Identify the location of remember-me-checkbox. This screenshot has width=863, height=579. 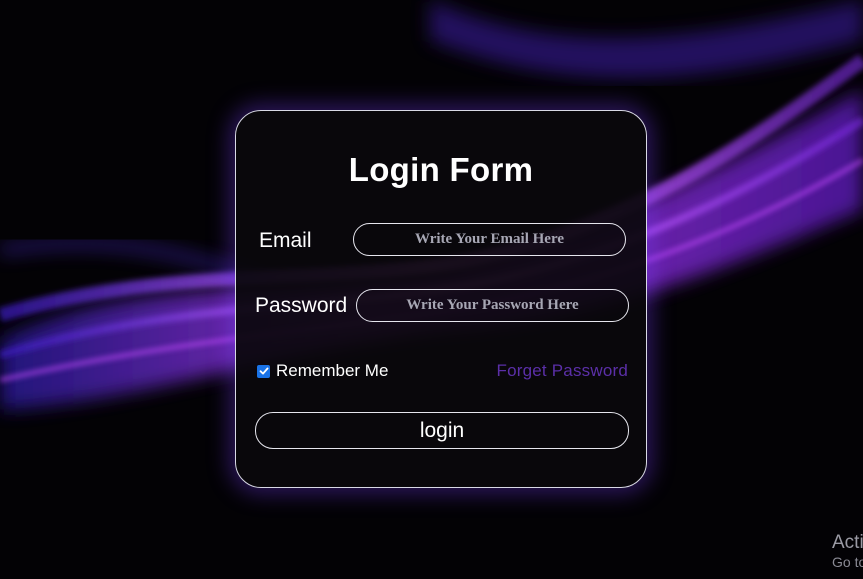
(263, 371).